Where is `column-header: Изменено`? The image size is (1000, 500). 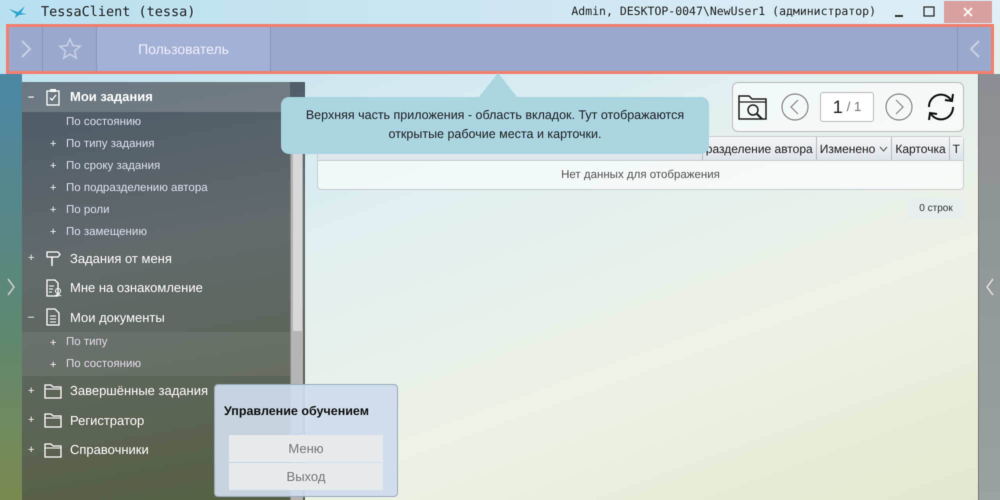
column-header: Изменено is located at coordinates (854, 148).